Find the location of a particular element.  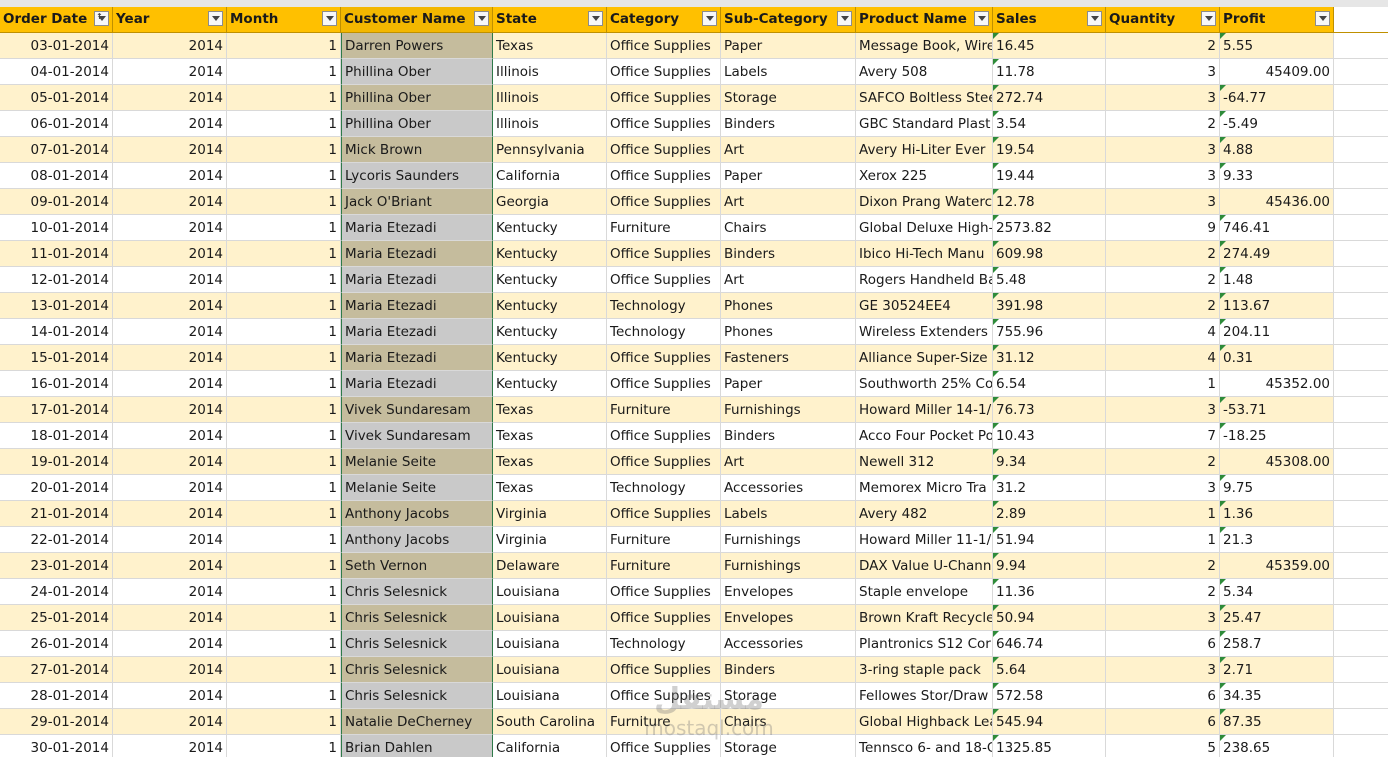

cell-sales: 646.74 is located at coordinates (1049, 644).